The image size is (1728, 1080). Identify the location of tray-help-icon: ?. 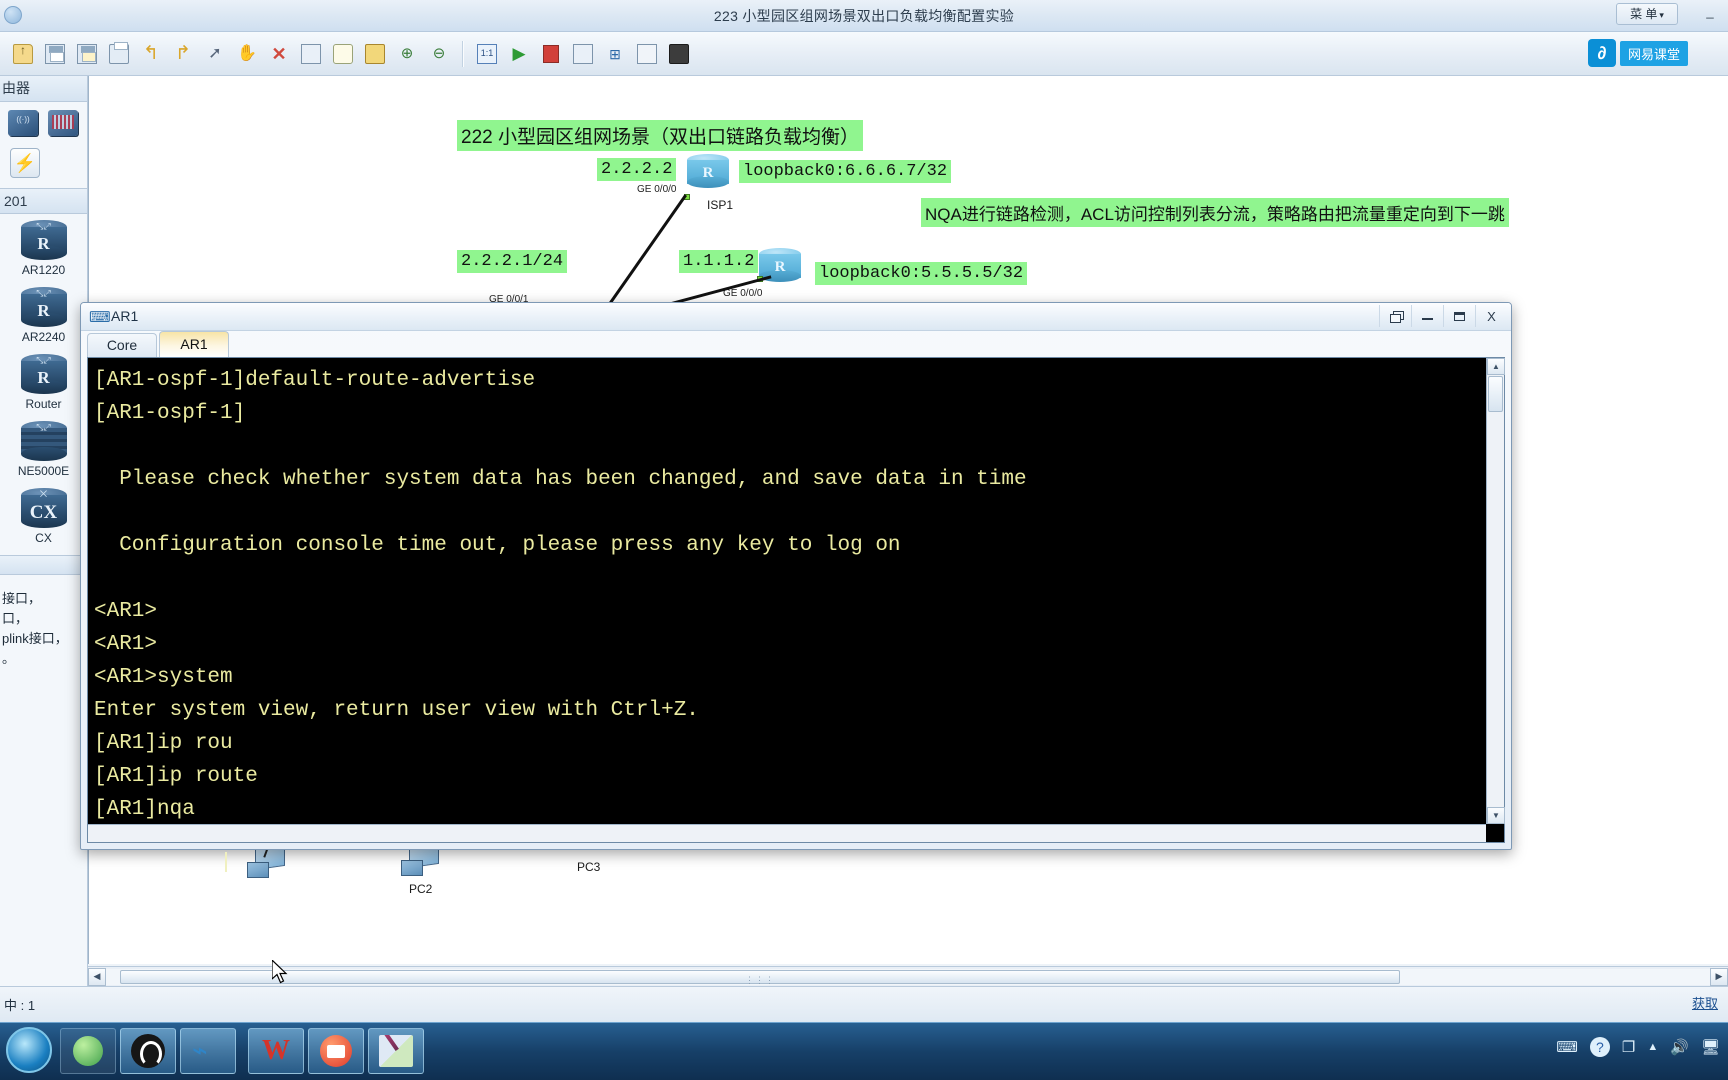
(1599, 1047).